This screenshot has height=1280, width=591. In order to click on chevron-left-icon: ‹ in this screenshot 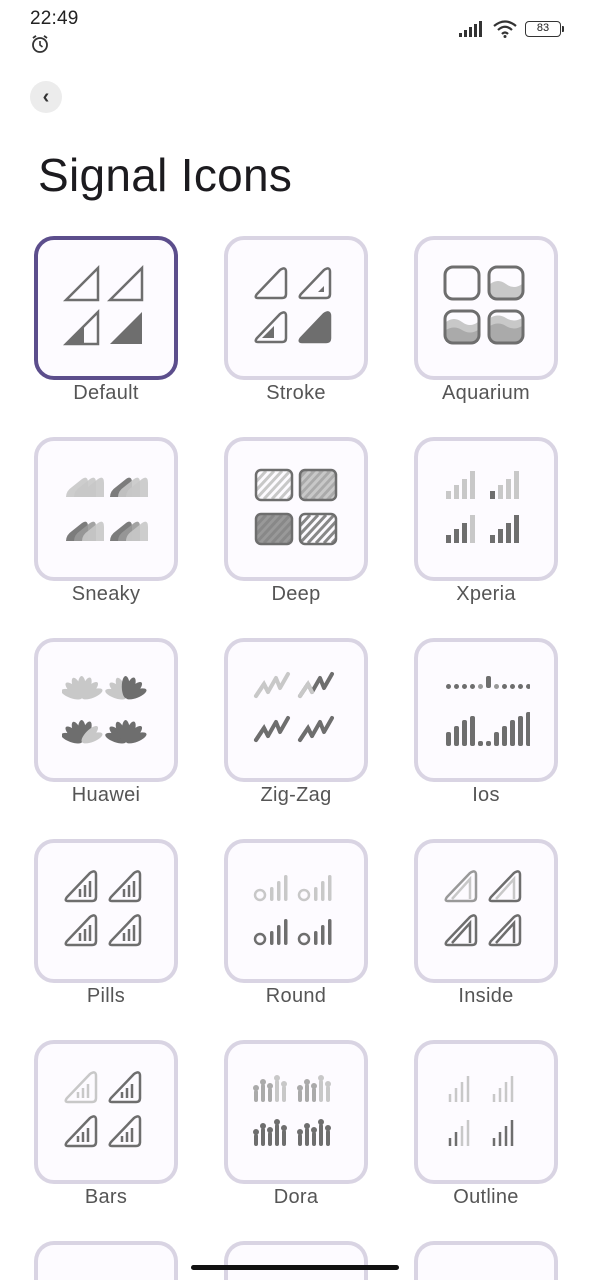, I will do `click(46, 96)`.